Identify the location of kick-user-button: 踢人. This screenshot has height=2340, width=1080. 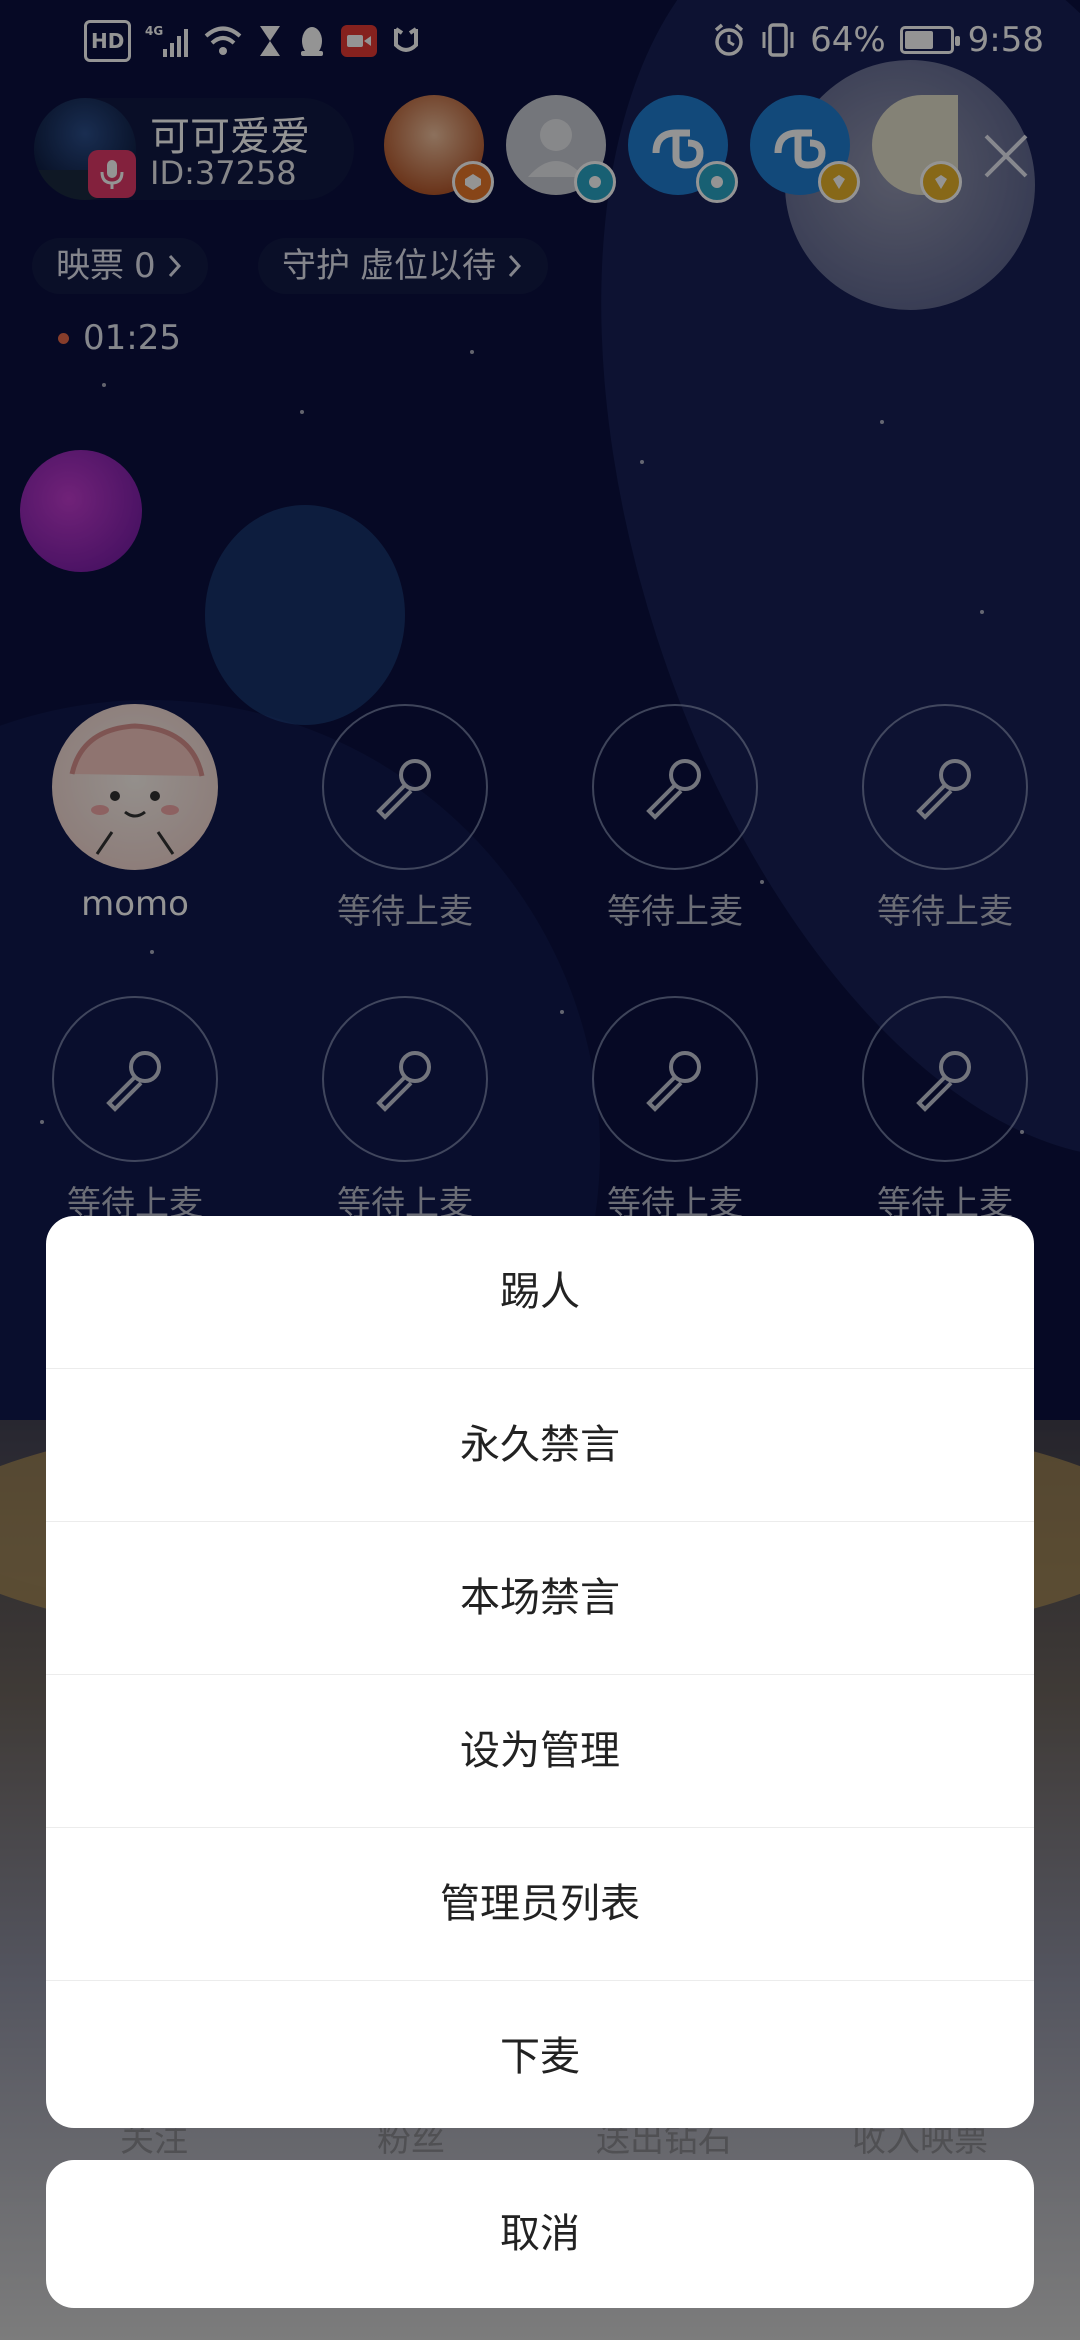
(540, 1292).